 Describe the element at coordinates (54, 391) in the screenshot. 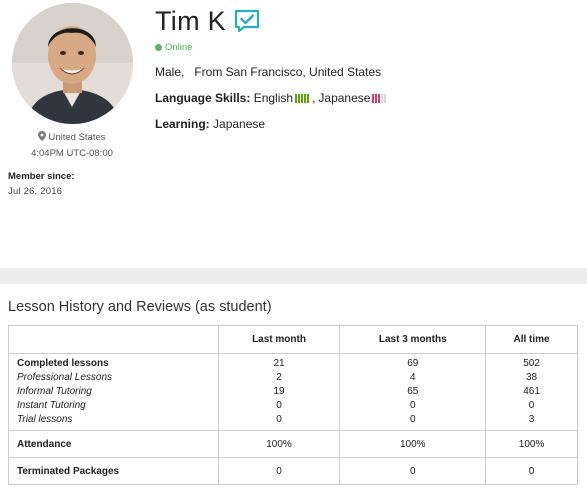

I see `row-label: Informal Tutoring` at that location.